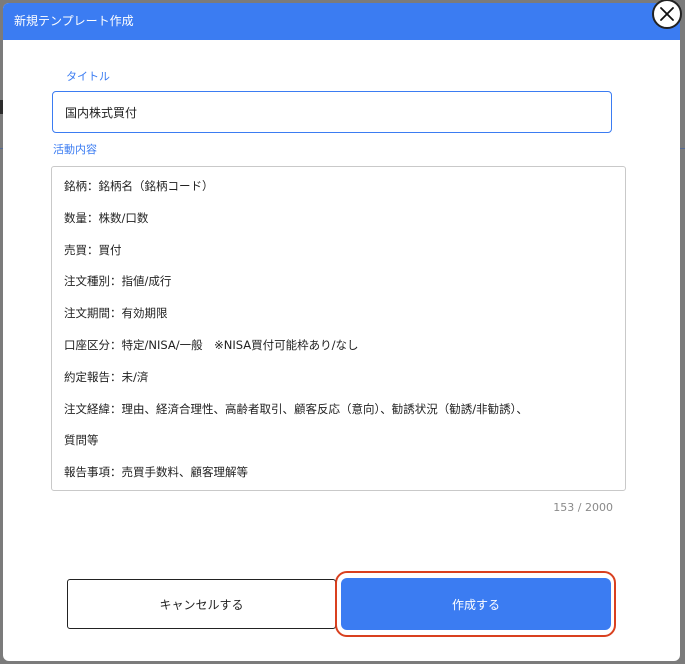 This screenshot has height=664, width=685. Describe the element at coordinates (106, 217) in the screenshot. I see `content-line: 数量：株数/口数` at that location.